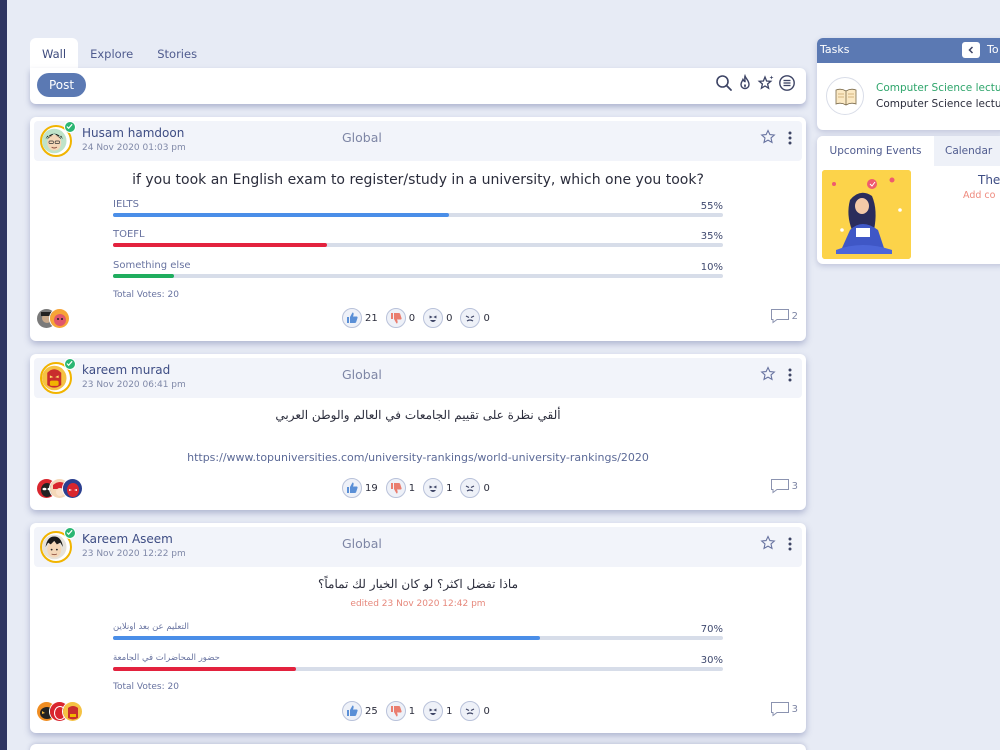 This screenshot has width=1000, height=750. I want to click on poll-question: ماذا تفضل اكثر؟ لو كان الخيار لك تماماً؟, so click(418, 584).